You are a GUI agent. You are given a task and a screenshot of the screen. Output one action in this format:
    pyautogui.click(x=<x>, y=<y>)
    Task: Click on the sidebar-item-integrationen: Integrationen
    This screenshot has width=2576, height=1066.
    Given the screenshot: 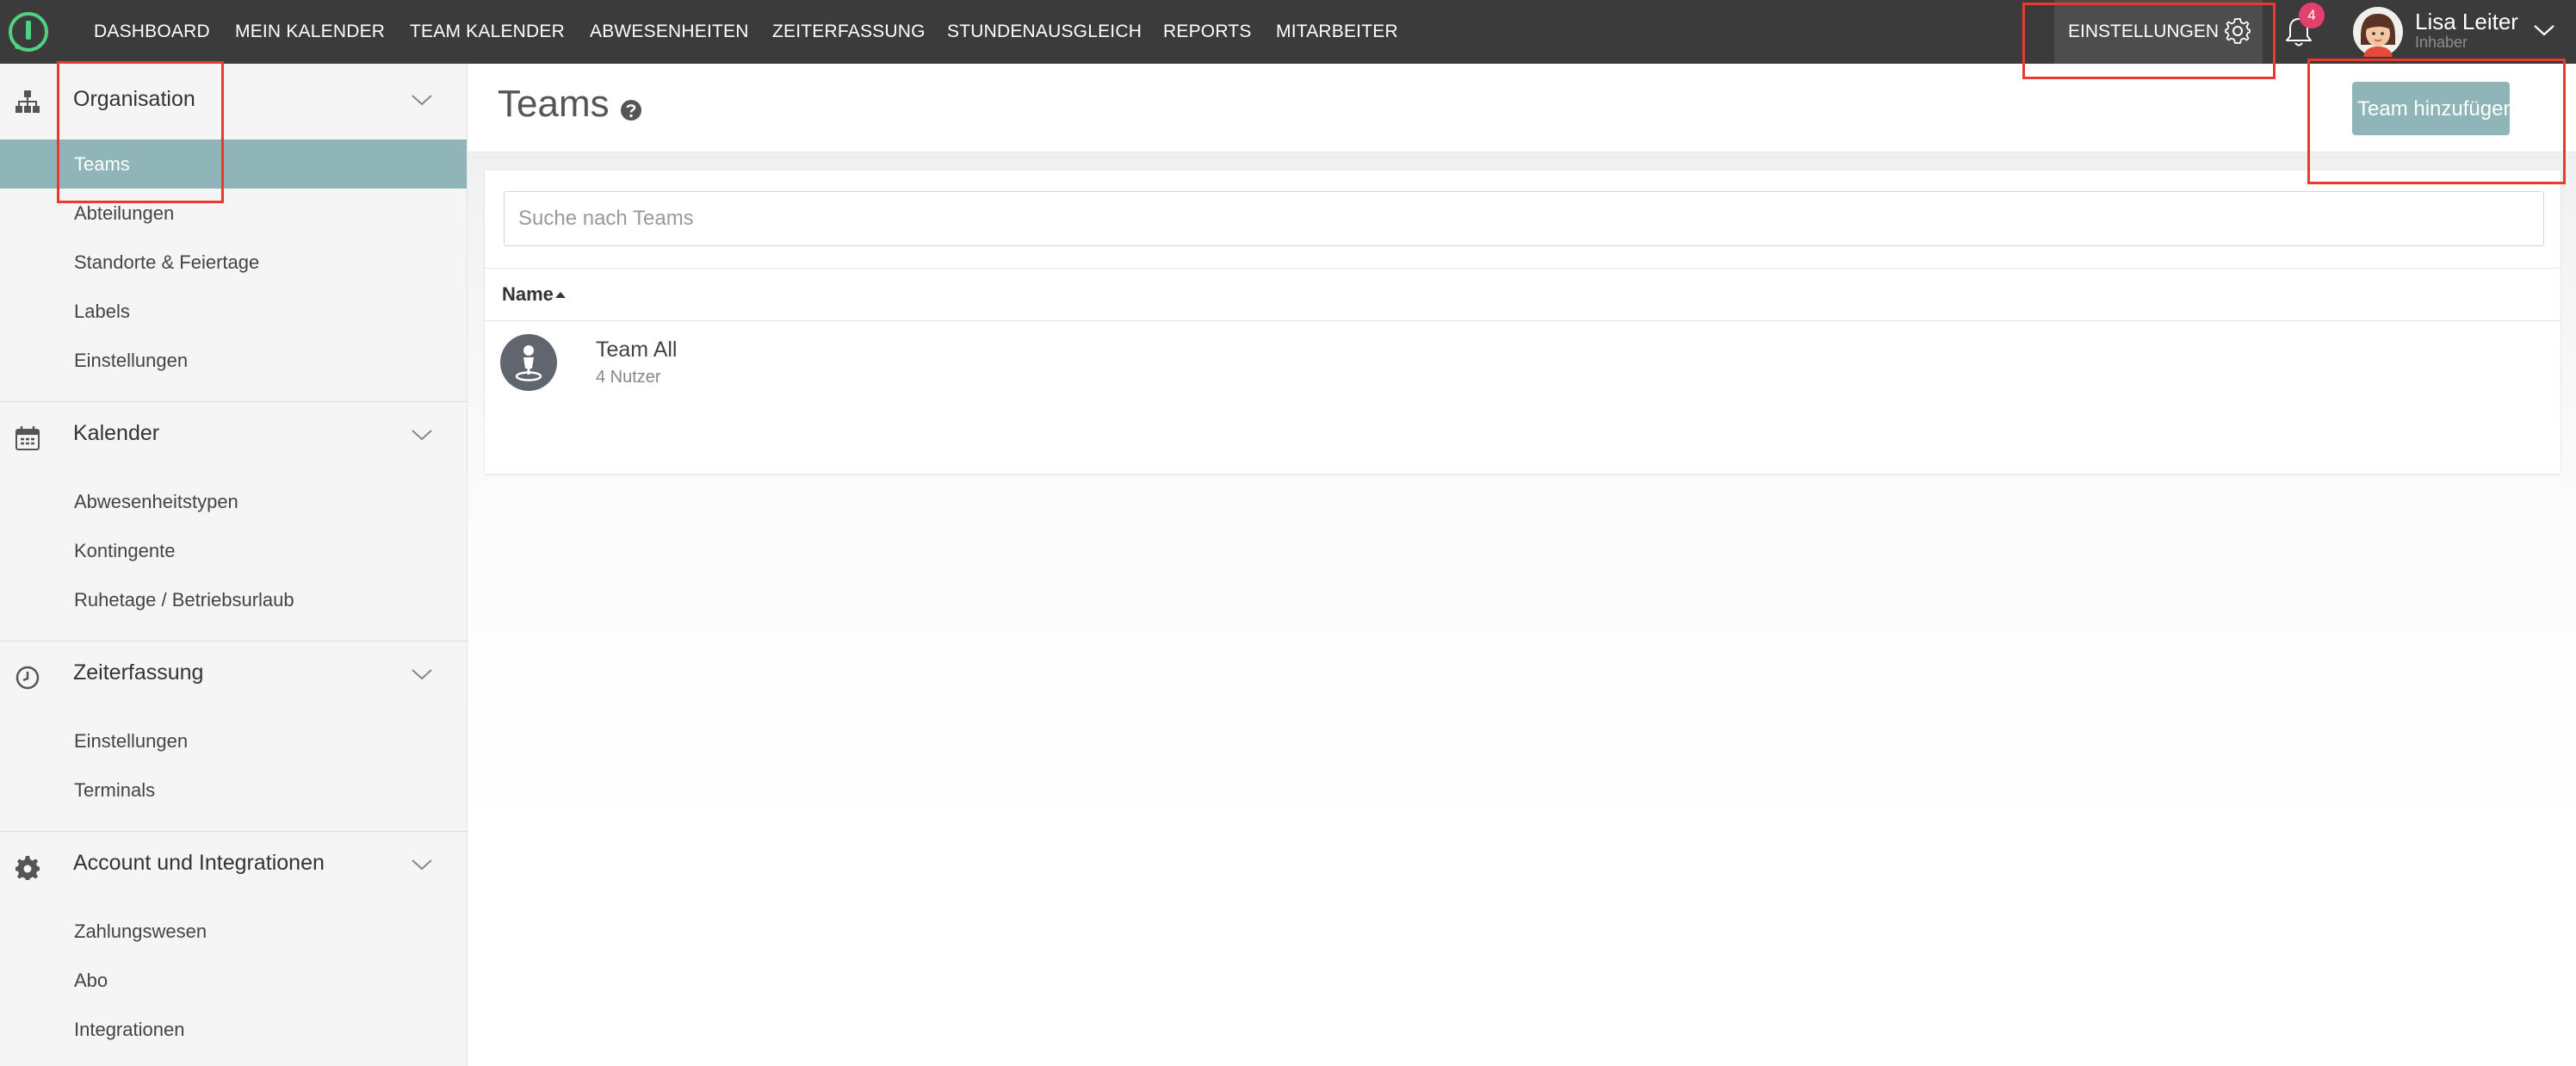 What is the action you would take?
    pyautogui.click(x=233, y=1029)
    